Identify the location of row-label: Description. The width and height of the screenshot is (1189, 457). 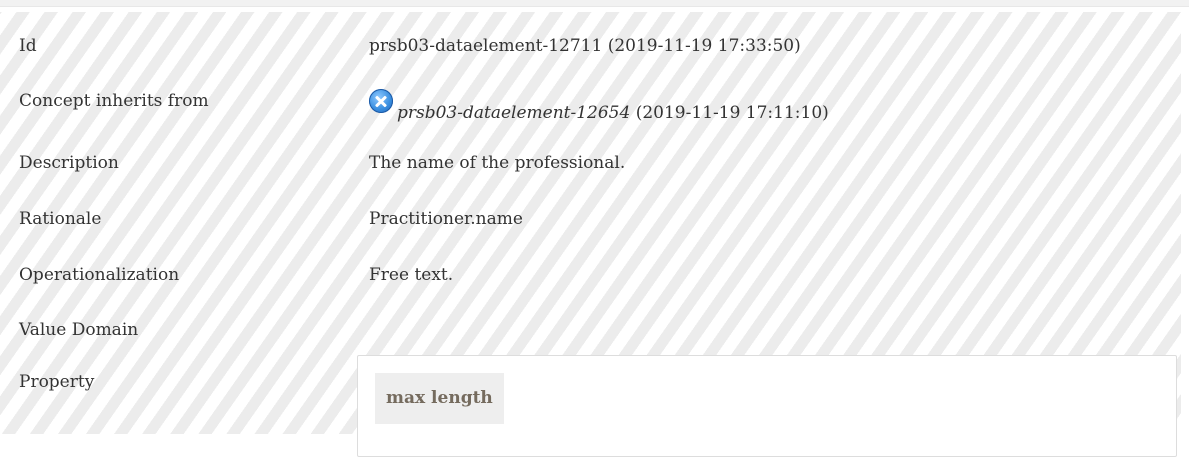
(69, 163).